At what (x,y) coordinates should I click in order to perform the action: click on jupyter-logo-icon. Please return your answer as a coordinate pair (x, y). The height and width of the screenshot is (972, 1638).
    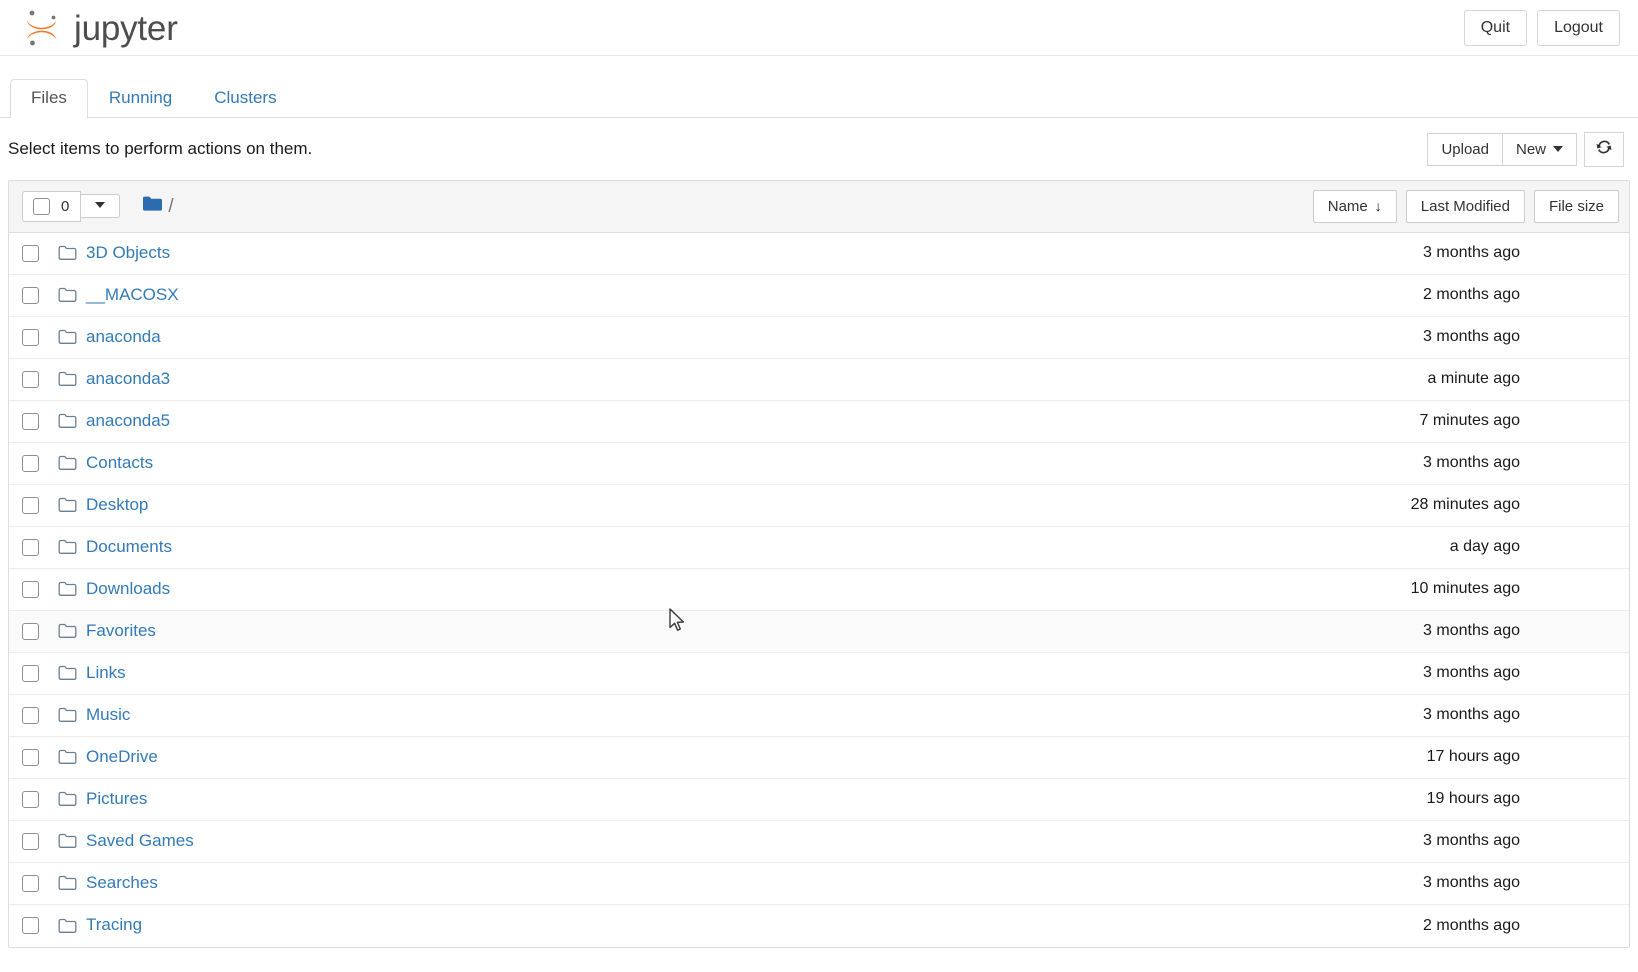
    Looking at the image, I should click on (43, 28).